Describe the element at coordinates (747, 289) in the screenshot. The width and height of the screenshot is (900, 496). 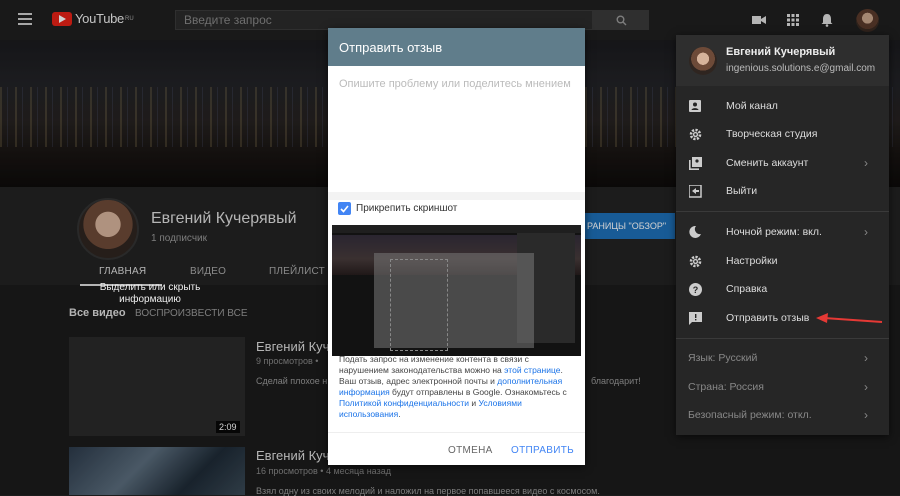
I see `menu-item-label: Справка` at that location.